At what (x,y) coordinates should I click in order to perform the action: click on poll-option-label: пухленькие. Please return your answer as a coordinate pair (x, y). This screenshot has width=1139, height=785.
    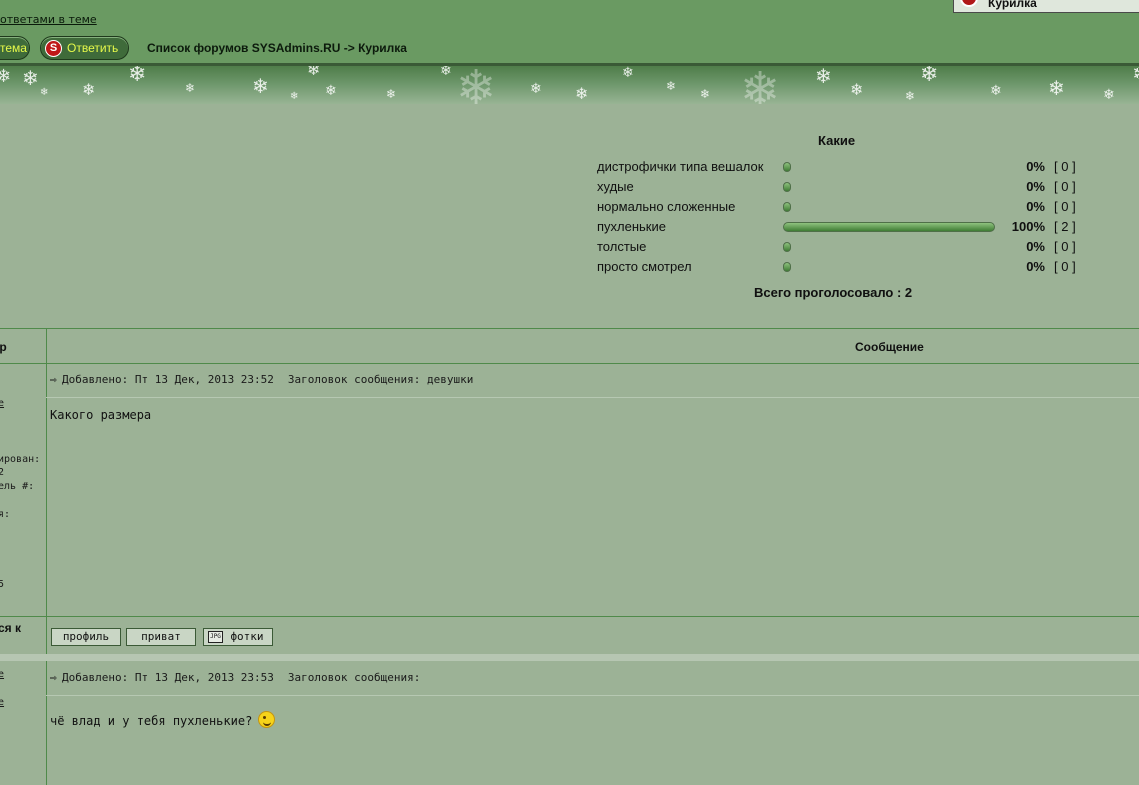
    Looking at the image, I should click on (631, 226).